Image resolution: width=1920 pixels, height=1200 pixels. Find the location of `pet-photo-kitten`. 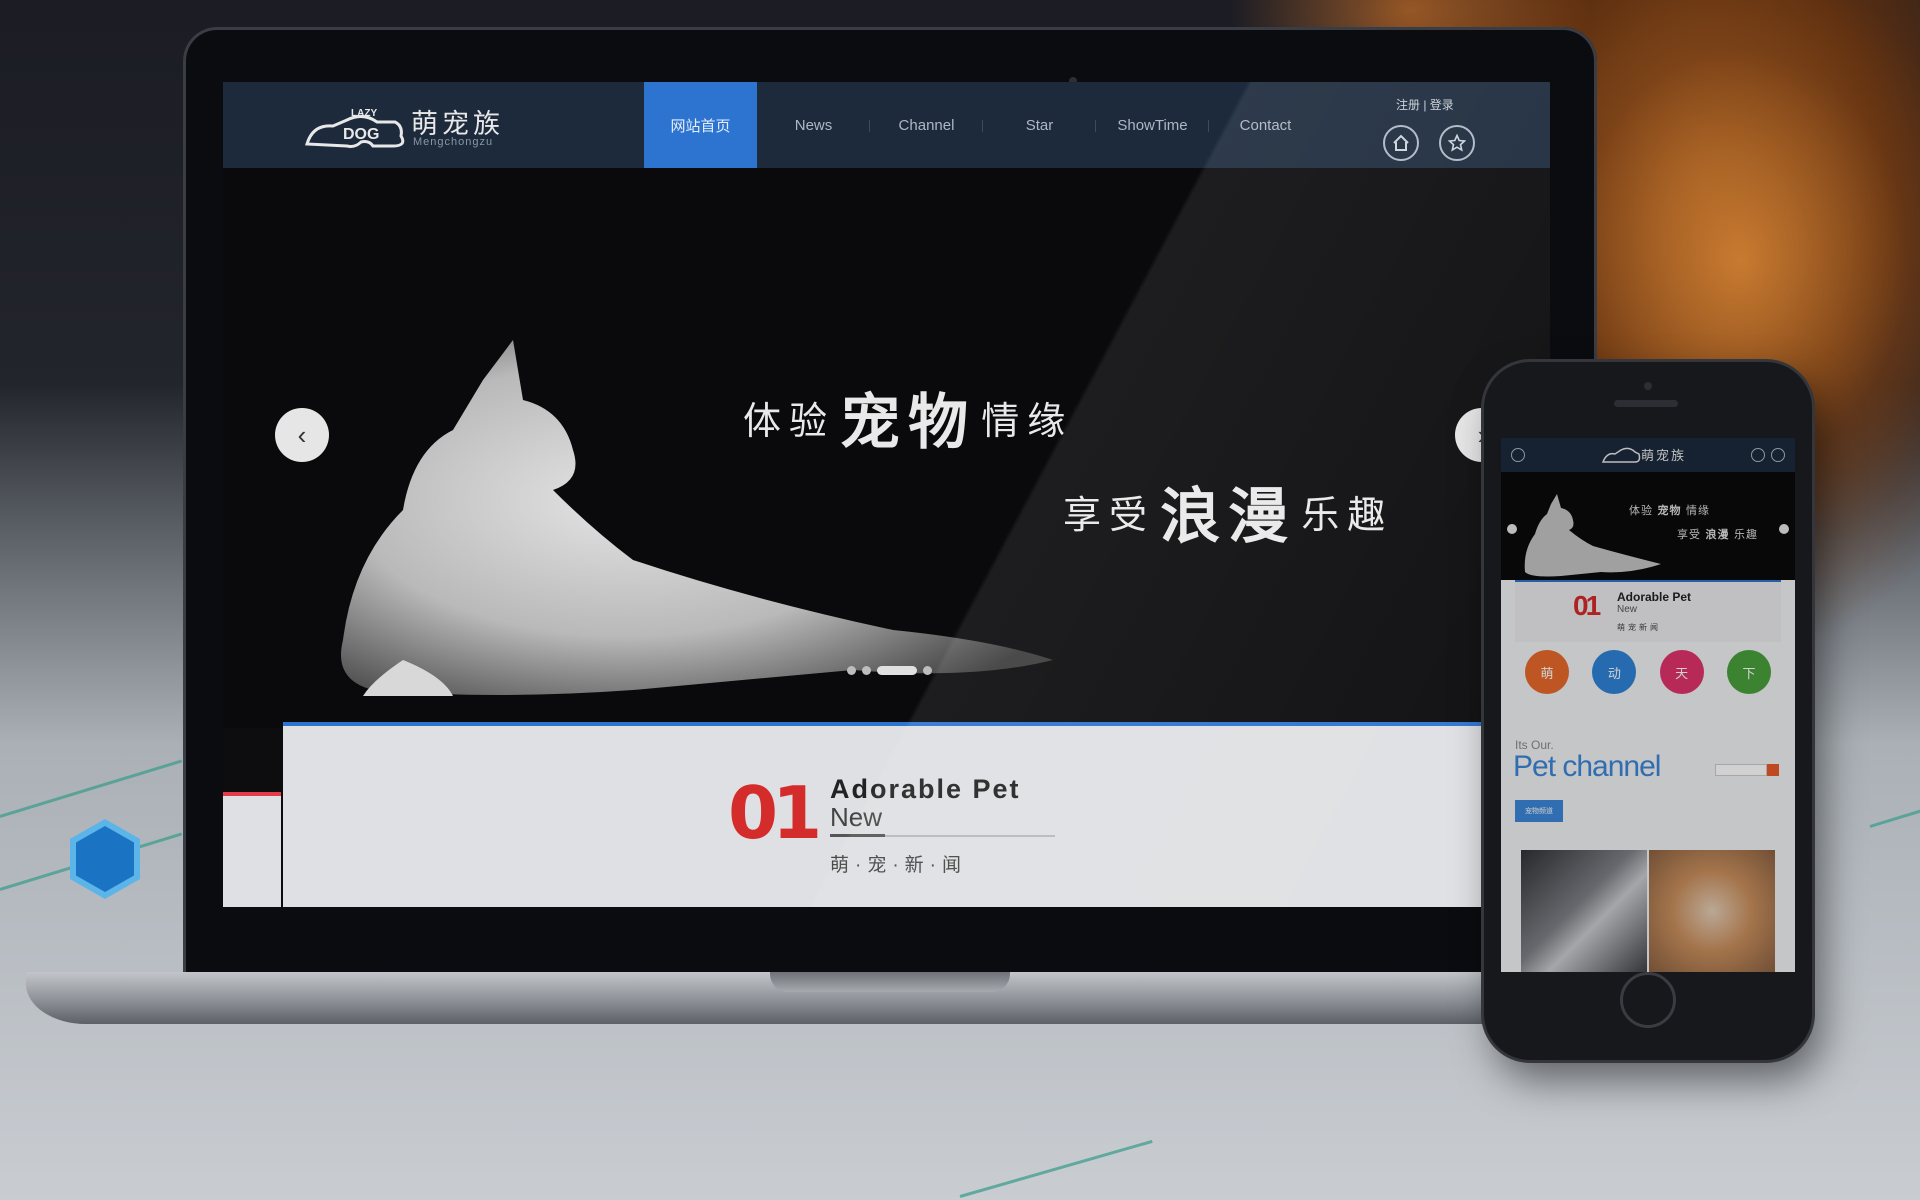

pet-photo-kitten is located at coordinates (1712, 911).